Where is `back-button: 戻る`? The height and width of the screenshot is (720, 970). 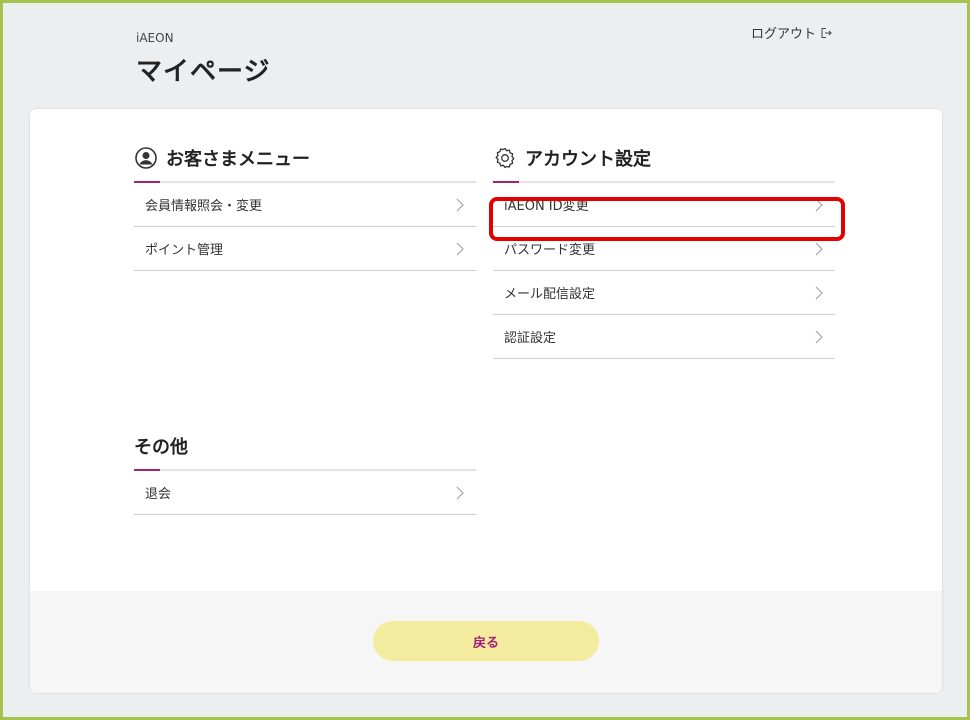
back-button: 戻る is located at coordinates (486, 641).